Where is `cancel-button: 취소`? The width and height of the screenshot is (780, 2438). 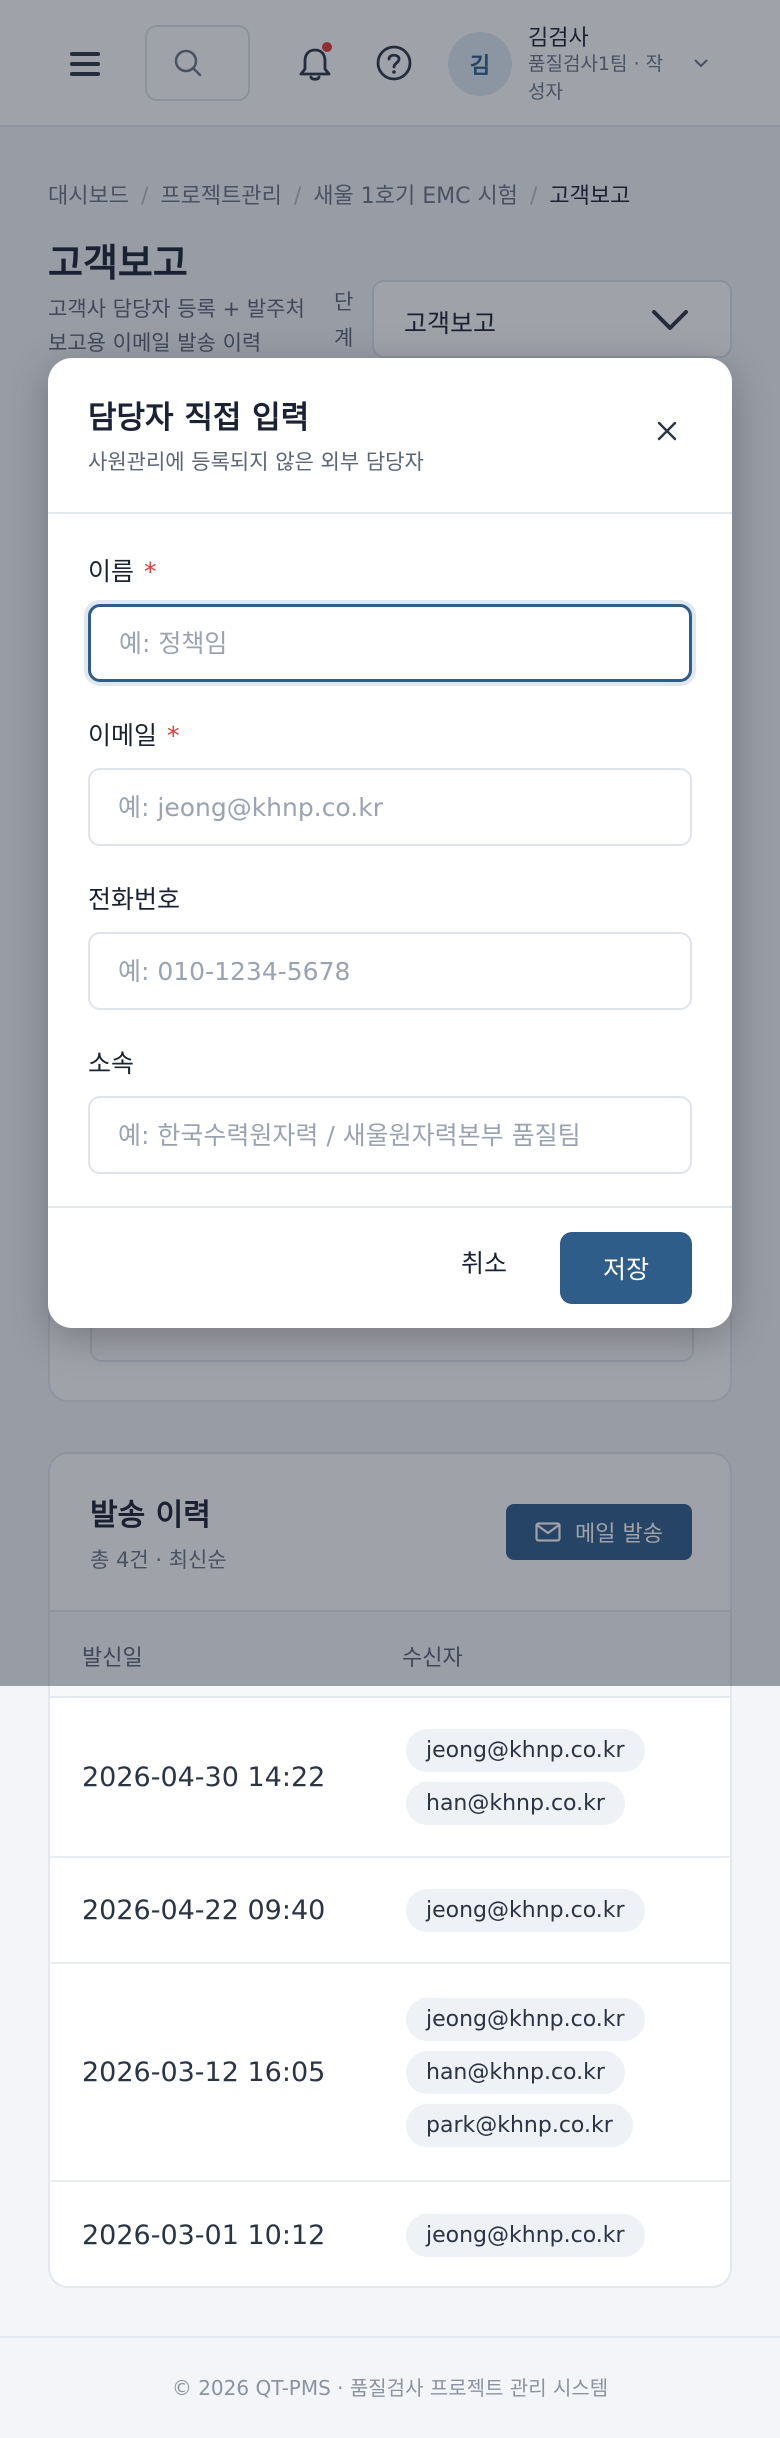
cancel-button: 취소 is located at coordinates (484, 1262).